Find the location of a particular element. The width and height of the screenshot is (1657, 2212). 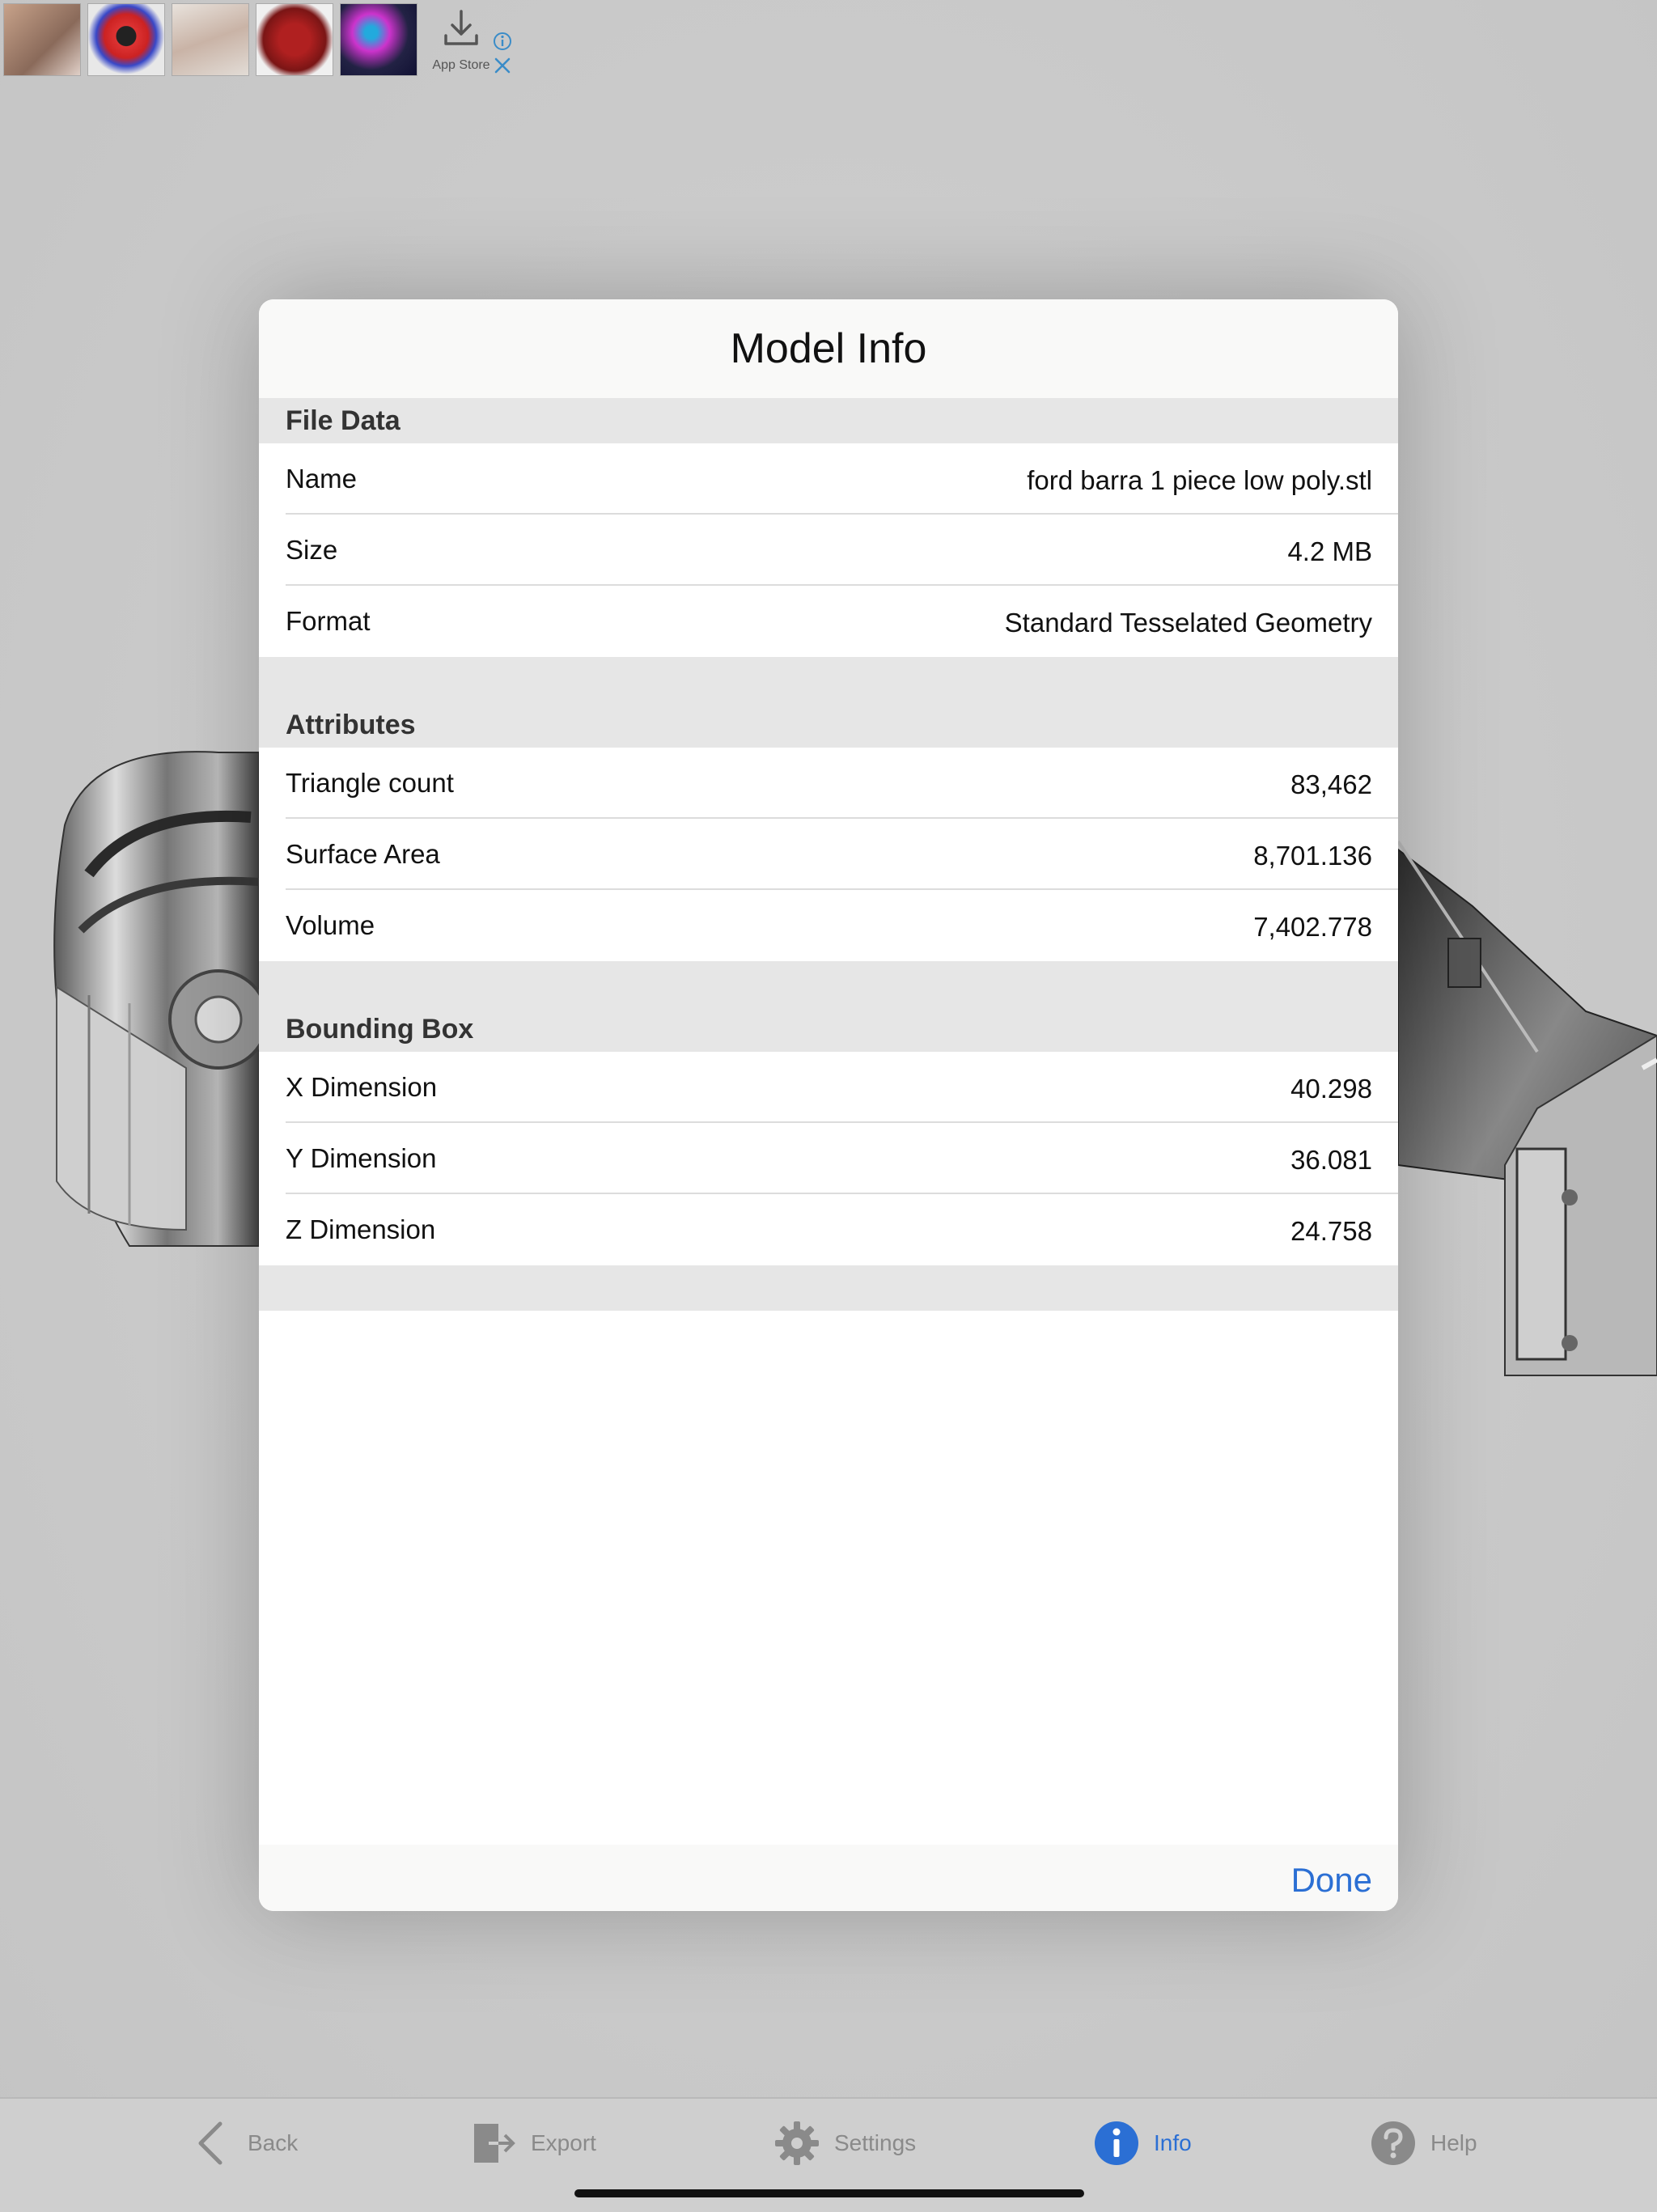

app-store-download: App Store is located at coordinates (461, 42).